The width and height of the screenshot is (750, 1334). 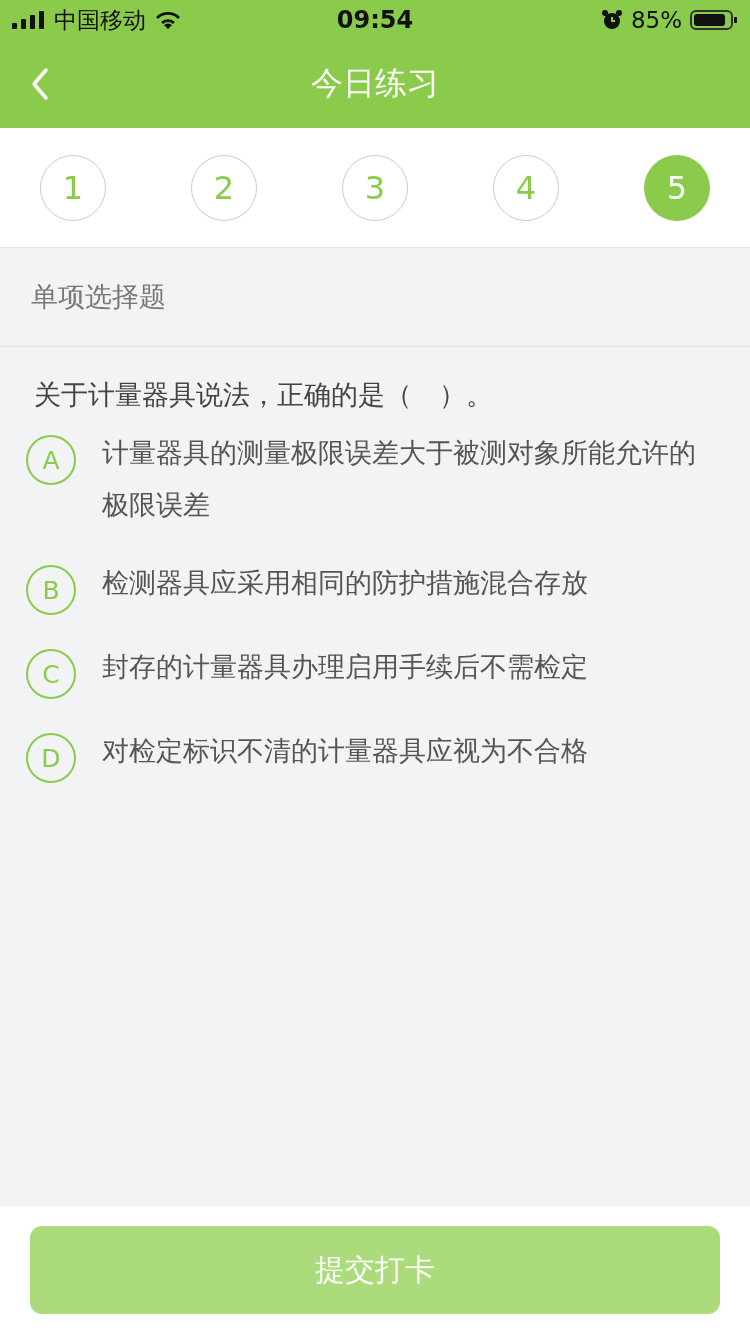 What do you see at coordinates (611, 20) in the screenshot?
I see `alarm-clock-icon` at bounding box center [611, 20].